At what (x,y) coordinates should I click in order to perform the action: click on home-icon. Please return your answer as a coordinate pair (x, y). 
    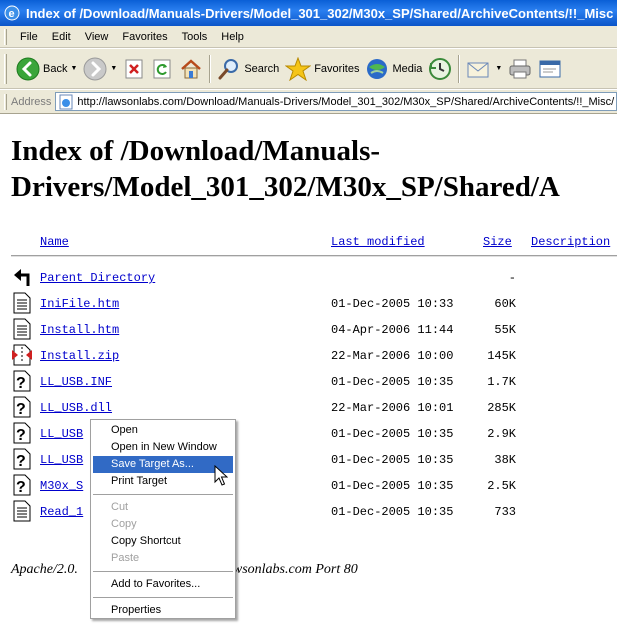
    Looking at the image, I should click on (191, 68).